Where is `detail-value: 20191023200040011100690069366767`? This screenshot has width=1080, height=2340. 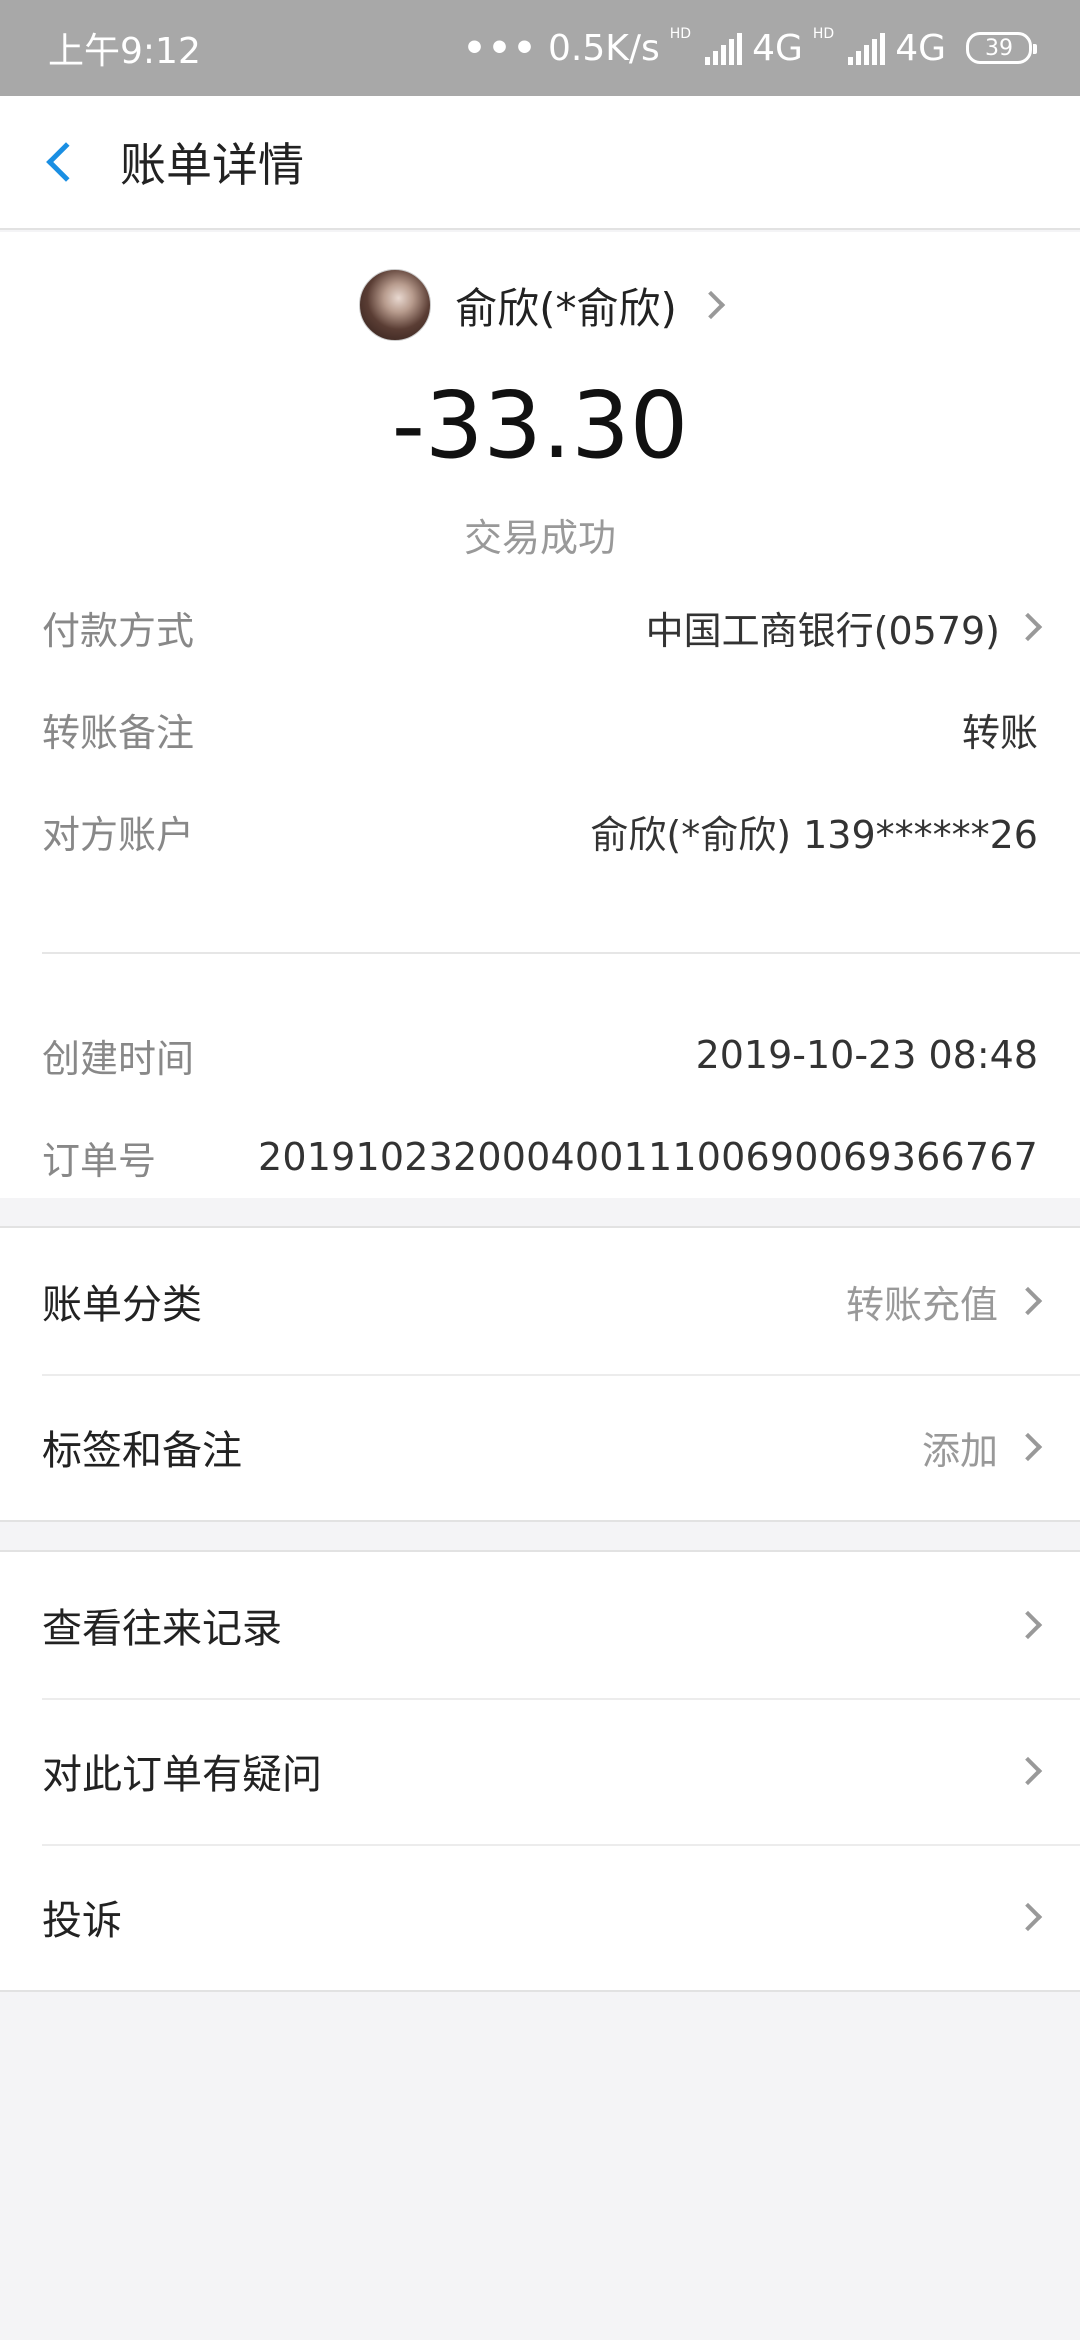
detail-value: 20191023200040011100690069366767 is located at coordinates (647, 1157).